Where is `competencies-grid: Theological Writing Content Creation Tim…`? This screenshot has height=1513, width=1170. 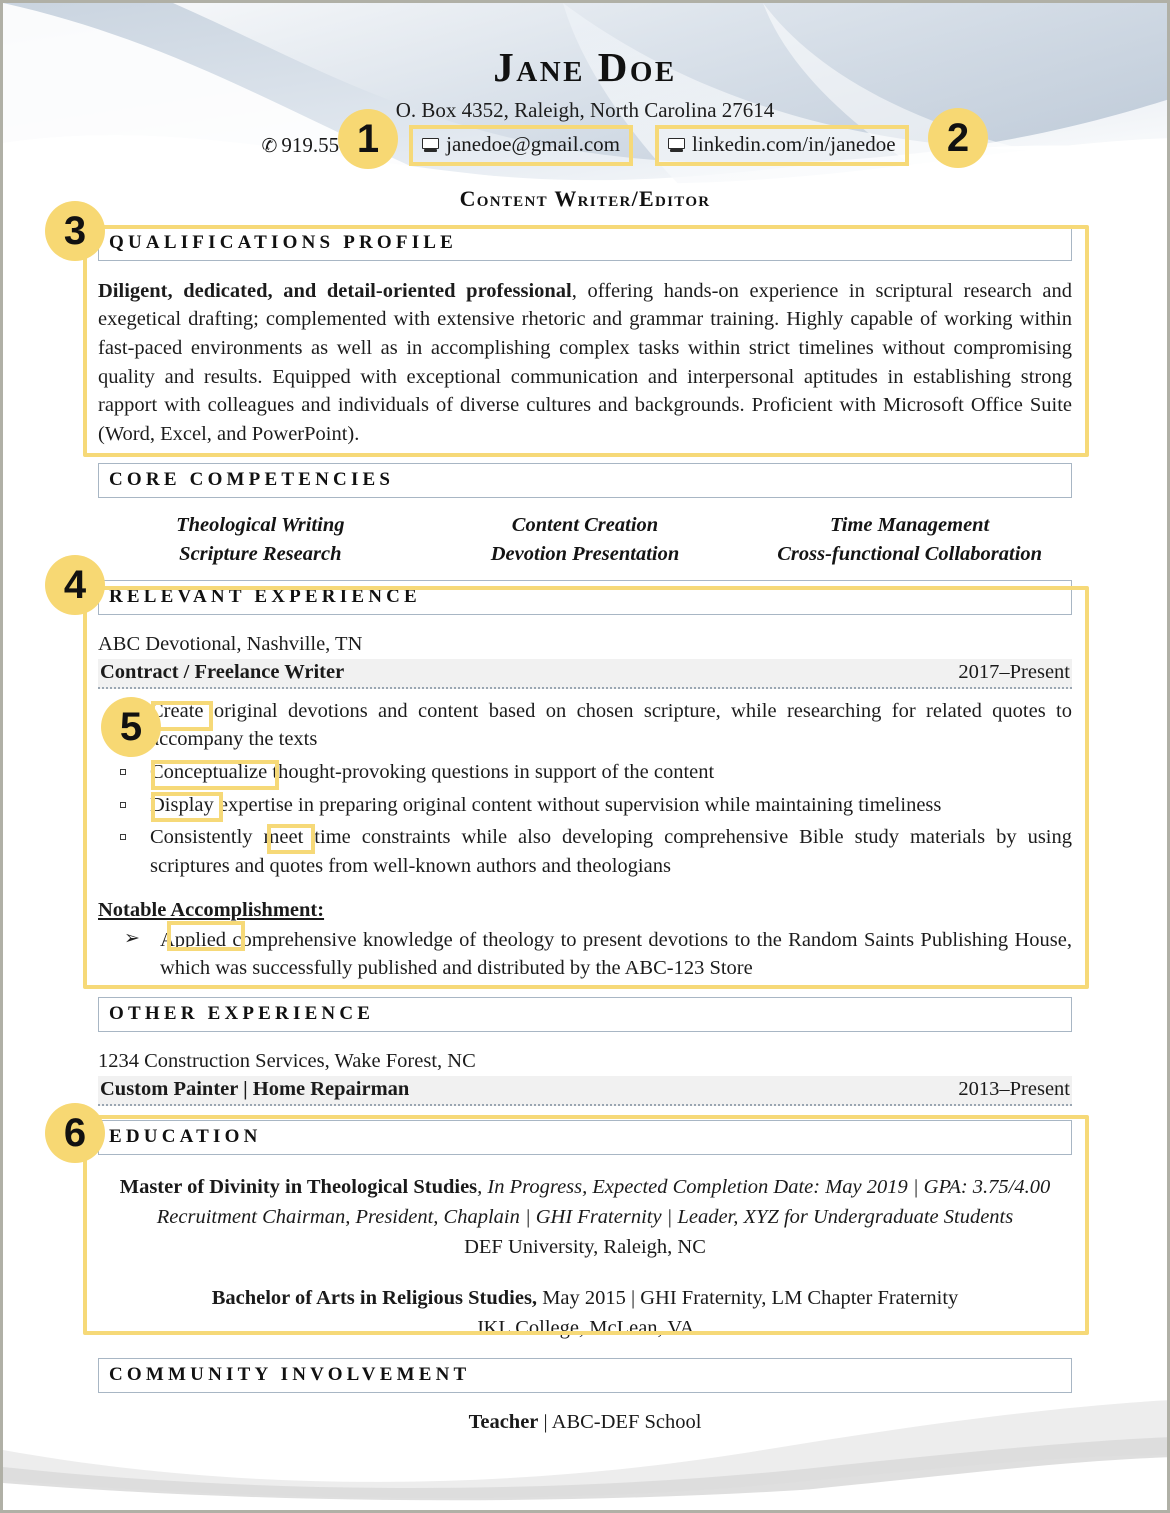
competencies-grid: Theological Writing Content Creation Tim… is located at coordinates (585, 540).